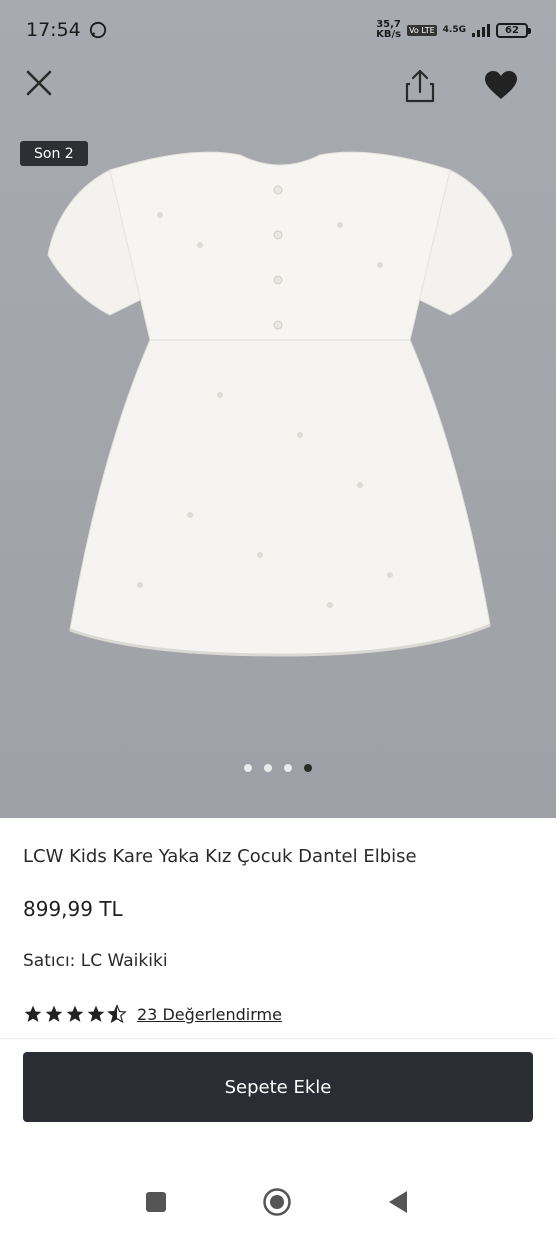  I want to click on heart-icon, so click(501, 85).